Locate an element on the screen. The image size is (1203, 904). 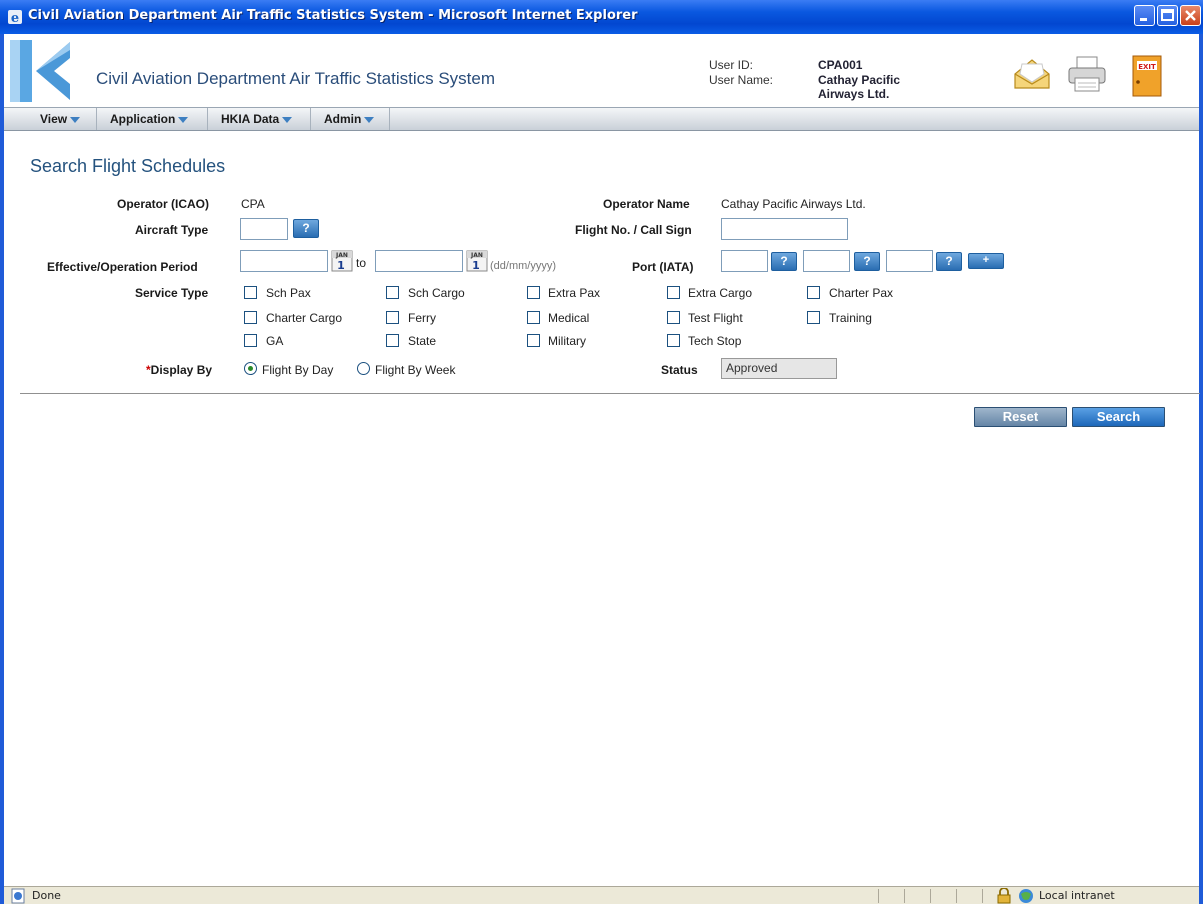
service-test-flight-checkbox is located at coordinates (673, 317).